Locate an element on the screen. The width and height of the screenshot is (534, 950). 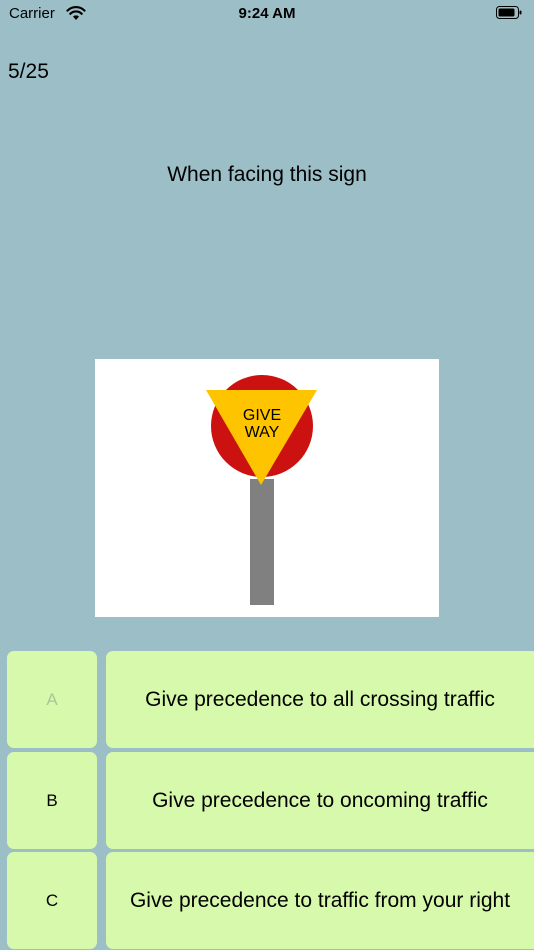
answer-letter-a: A is located at coordinates (52, 699).